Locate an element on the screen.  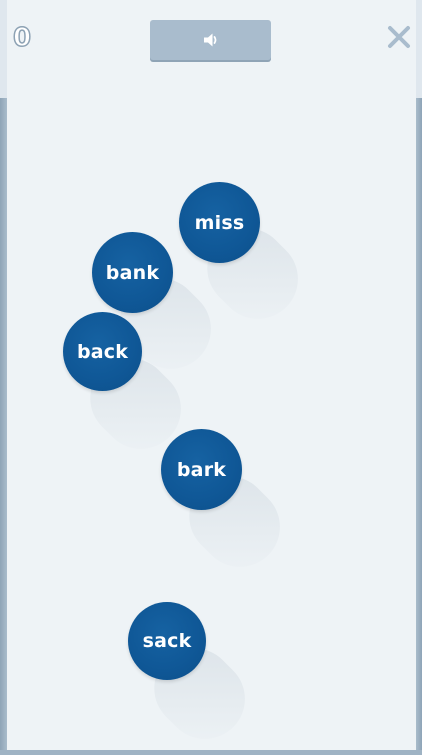
close-icon is located at coordinates (399, 37).